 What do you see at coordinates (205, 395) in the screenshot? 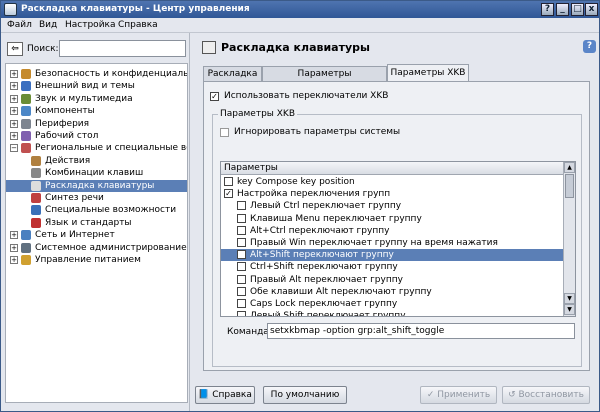
I see `help-book-icon: 📘` at bounding box center [205, 395].